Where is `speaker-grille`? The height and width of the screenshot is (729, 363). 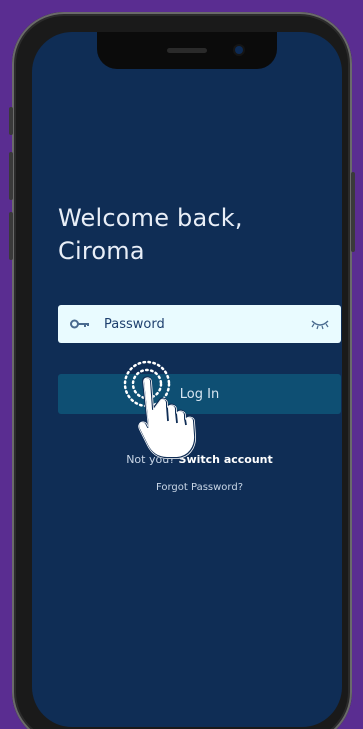 speaker-grille is located at coordinates (187, 50).